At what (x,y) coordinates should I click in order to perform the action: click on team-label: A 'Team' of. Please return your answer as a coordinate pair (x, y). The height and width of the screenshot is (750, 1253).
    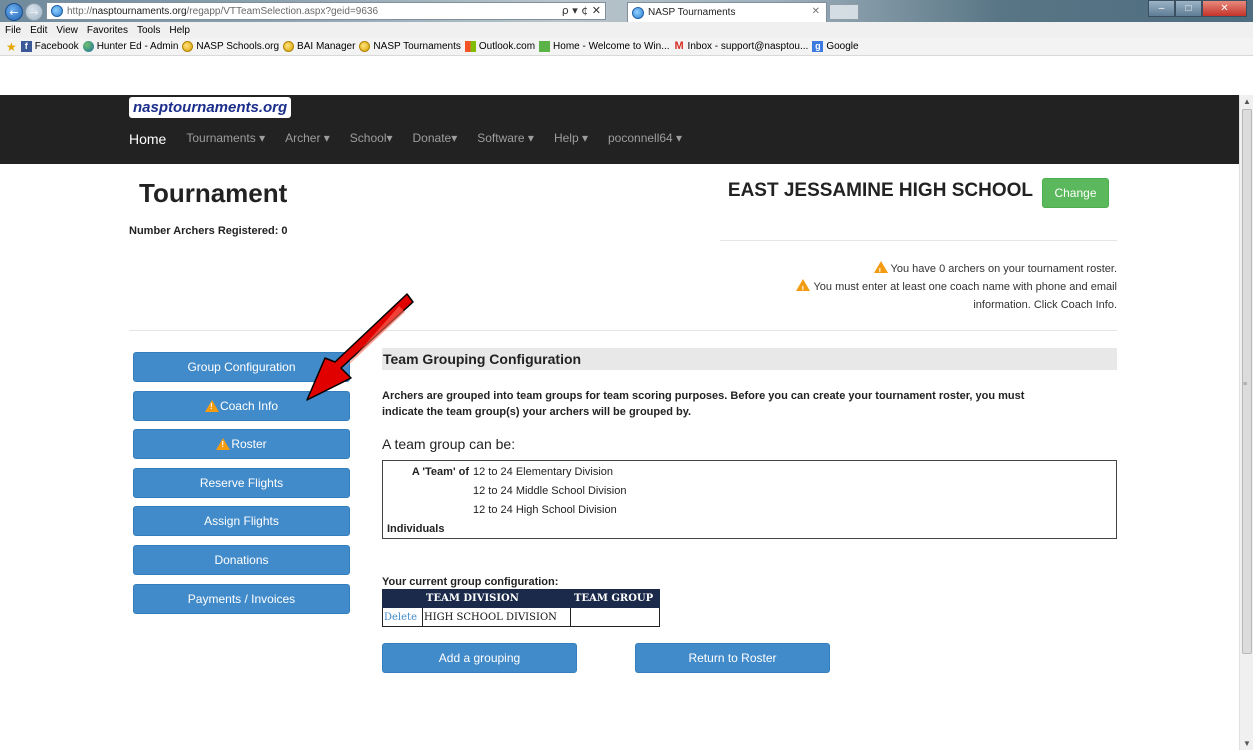
    Looking at the image, I should click on (440, 472).